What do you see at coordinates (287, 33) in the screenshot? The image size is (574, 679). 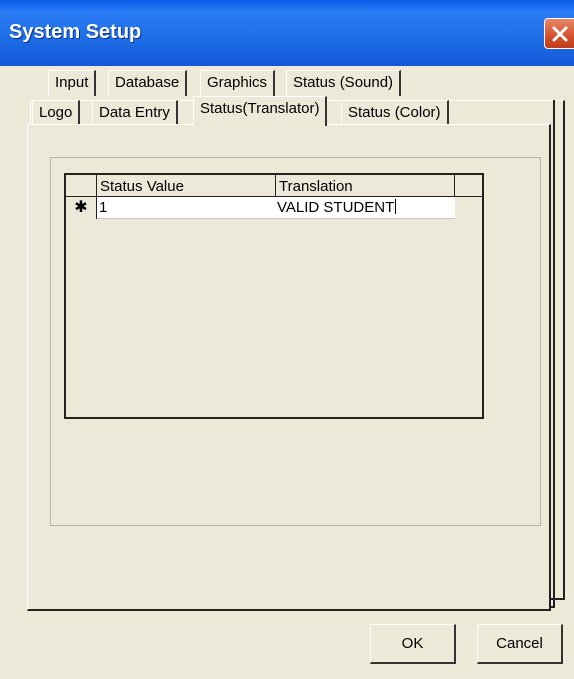 I see `title-bar: System Setup` at bounding box center [287, 33].